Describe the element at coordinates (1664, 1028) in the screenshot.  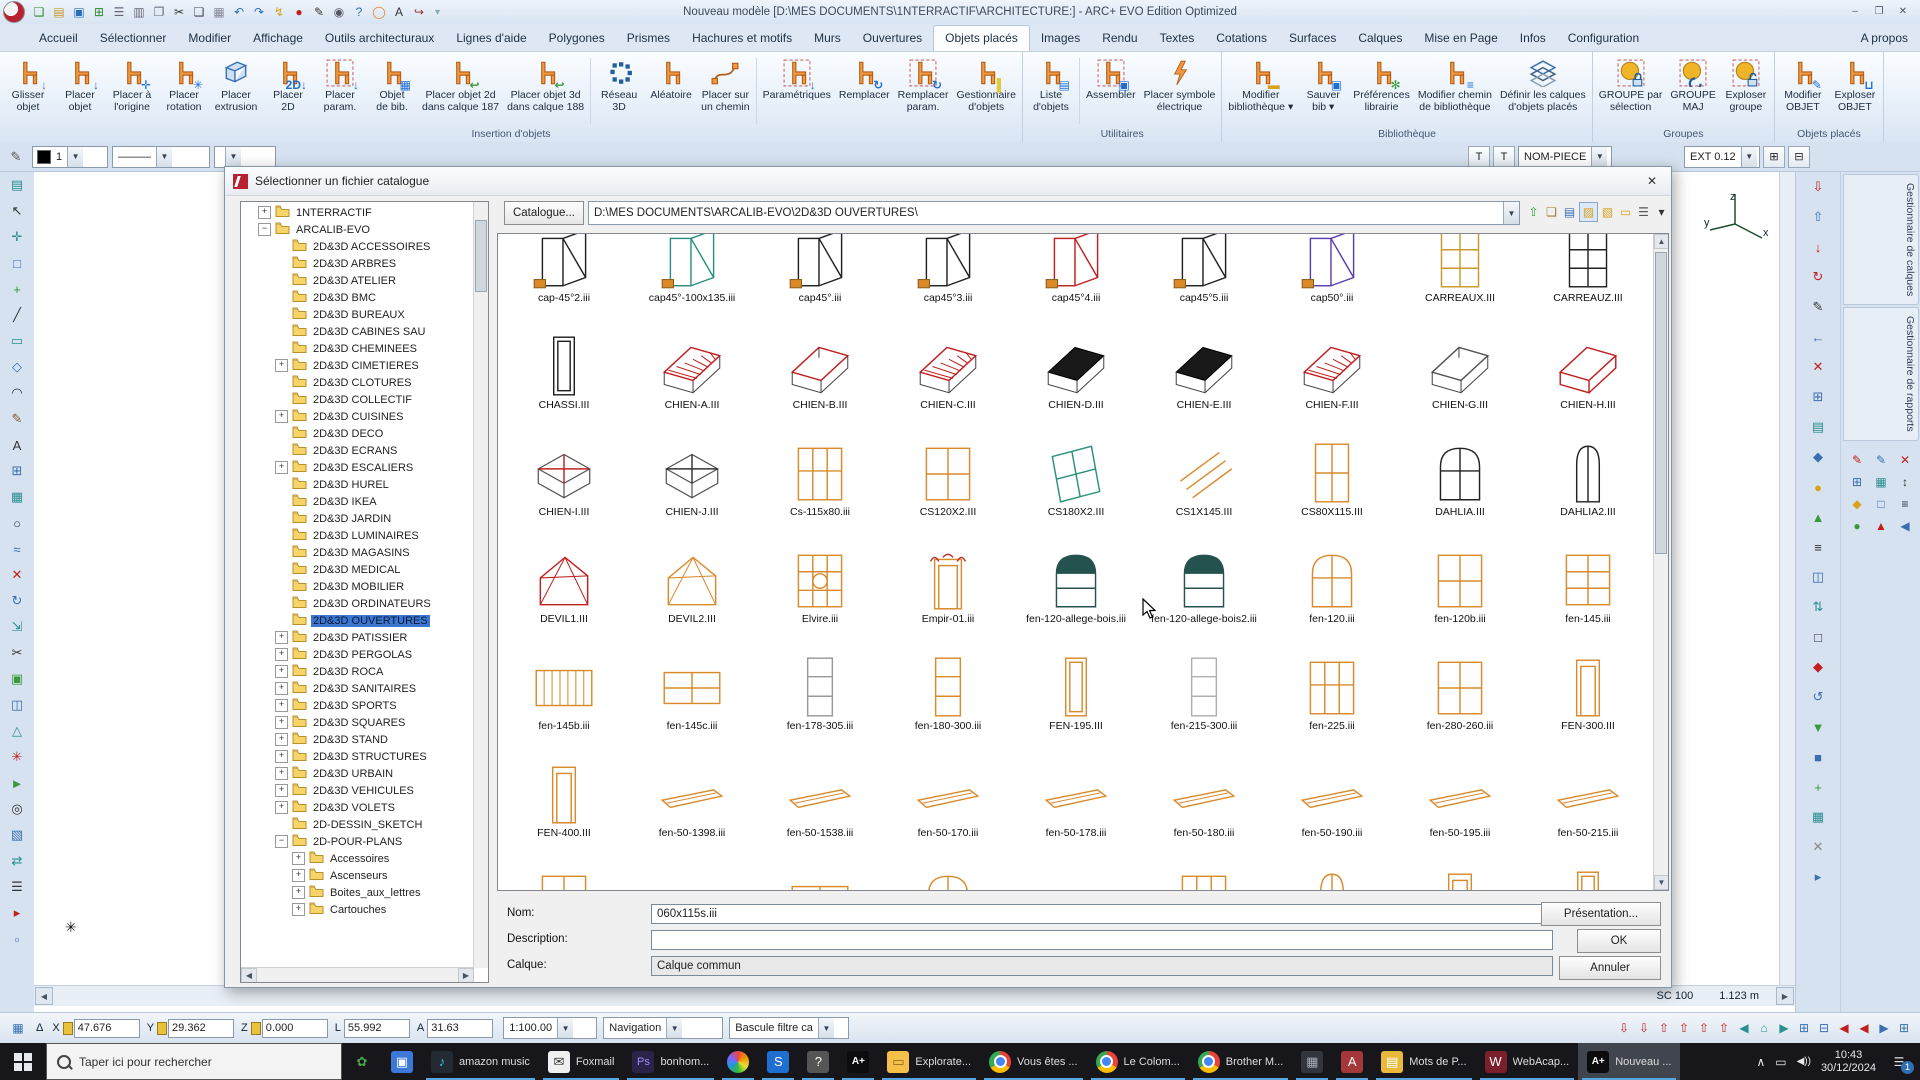
I see `status-tool-icon-2: ⇧` at that location.